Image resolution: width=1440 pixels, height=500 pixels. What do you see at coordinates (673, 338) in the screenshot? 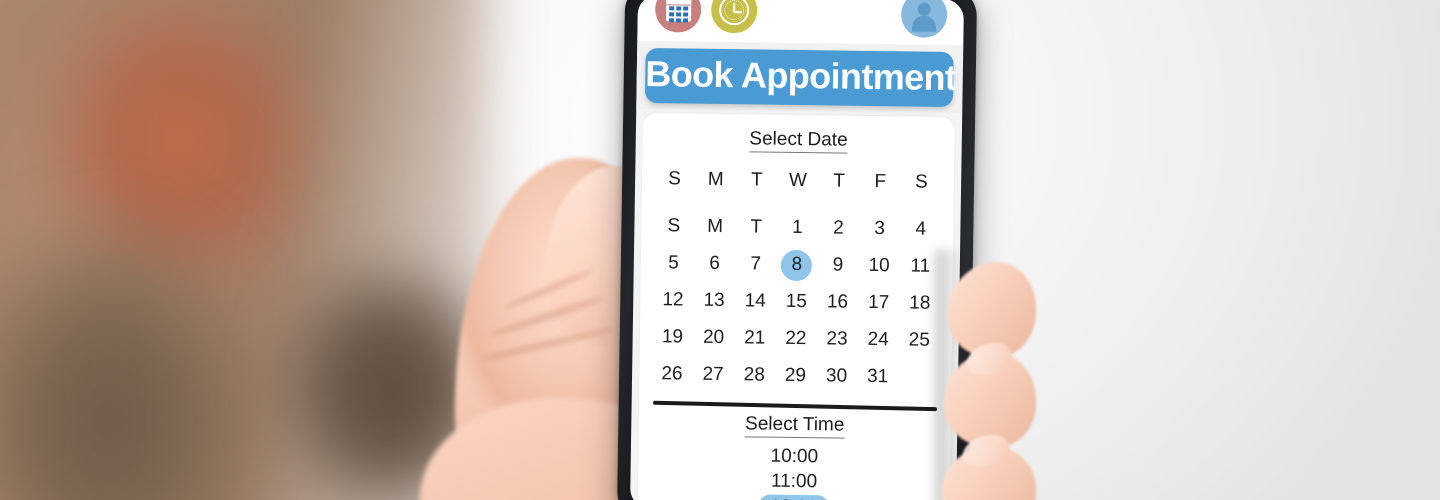
I see `calendar-date-cell: 19` at bounding box center [673, 338].